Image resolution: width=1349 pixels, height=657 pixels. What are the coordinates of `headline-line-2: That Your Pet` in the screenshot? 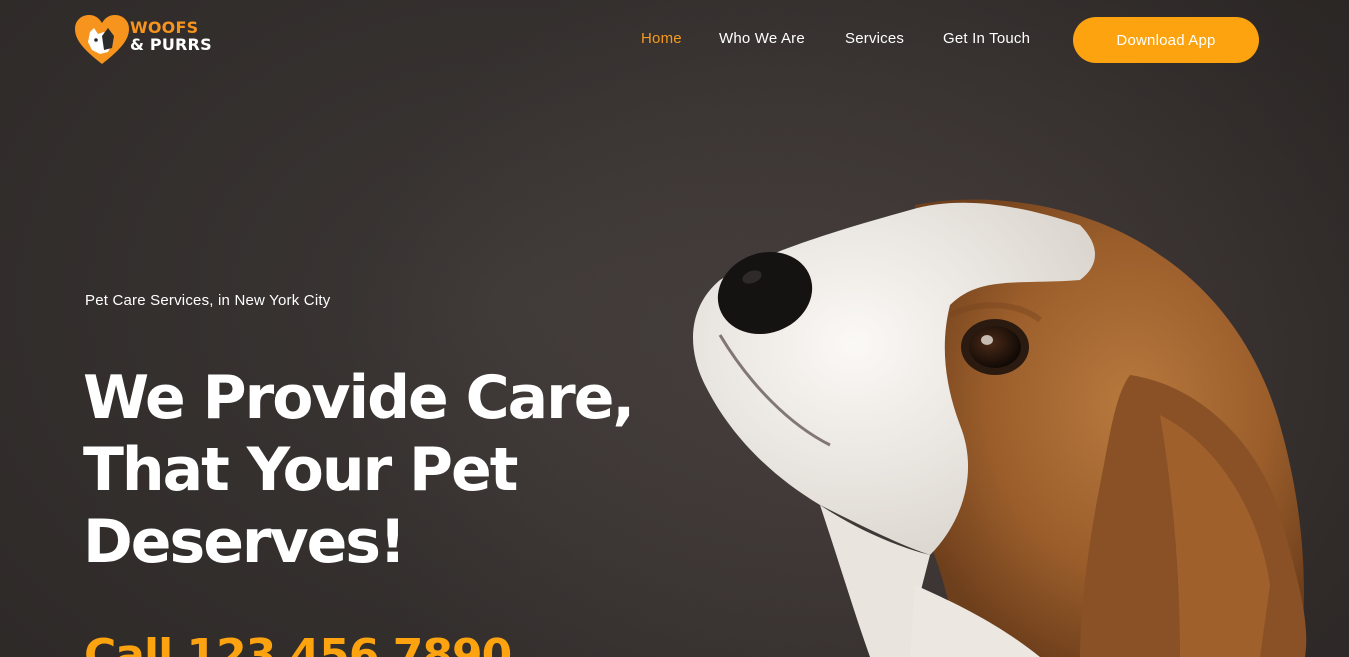 It's located at (300, 470).